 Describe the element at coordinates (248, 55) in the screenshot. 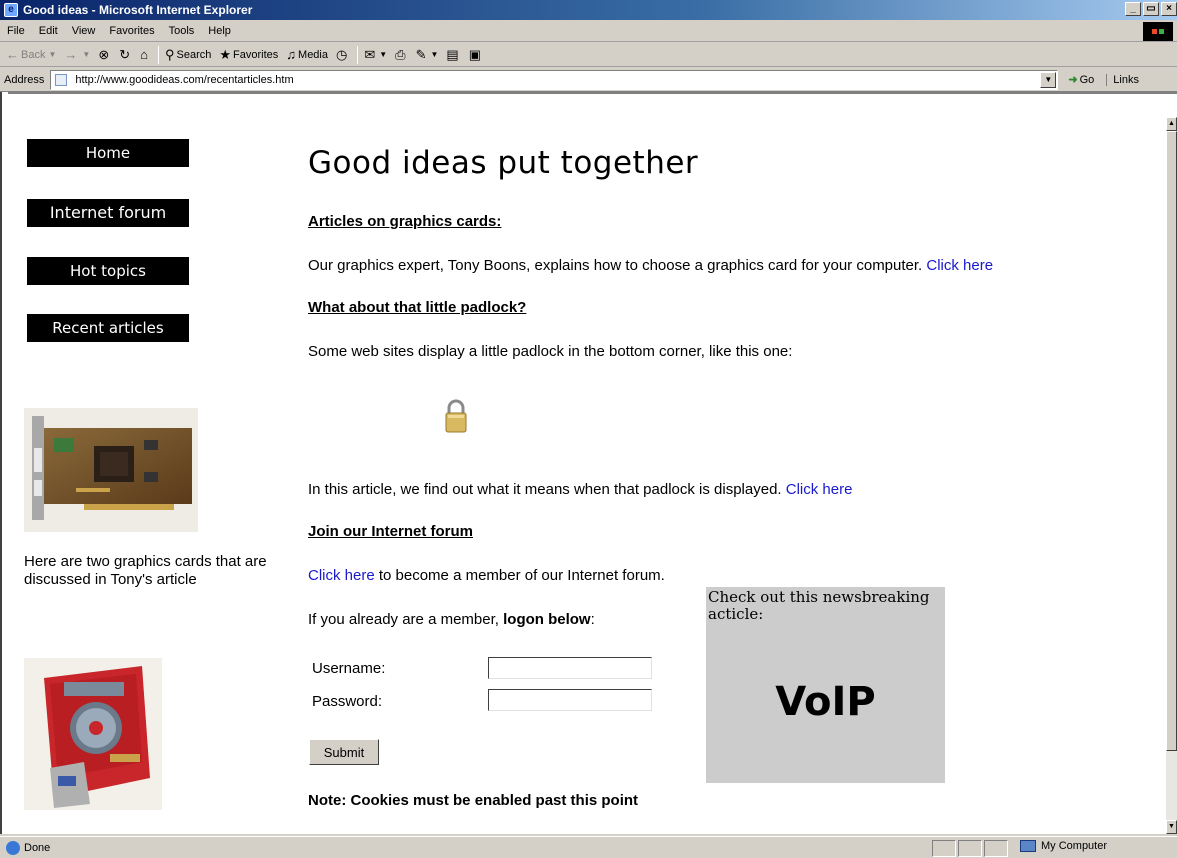

I see `favorites-button: ★ Favorites` at that location.